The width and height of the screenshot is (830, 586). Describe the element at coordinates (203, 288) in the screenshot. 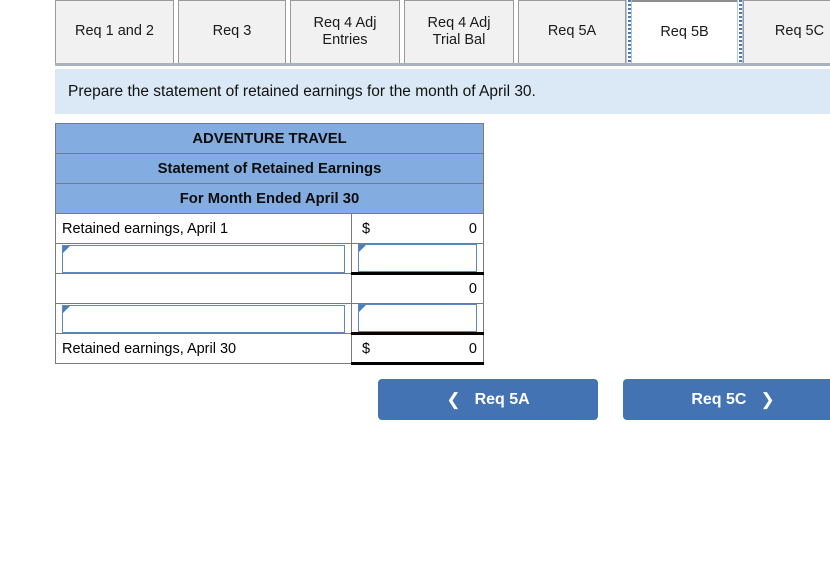

I see `account-label-cell` at that location.